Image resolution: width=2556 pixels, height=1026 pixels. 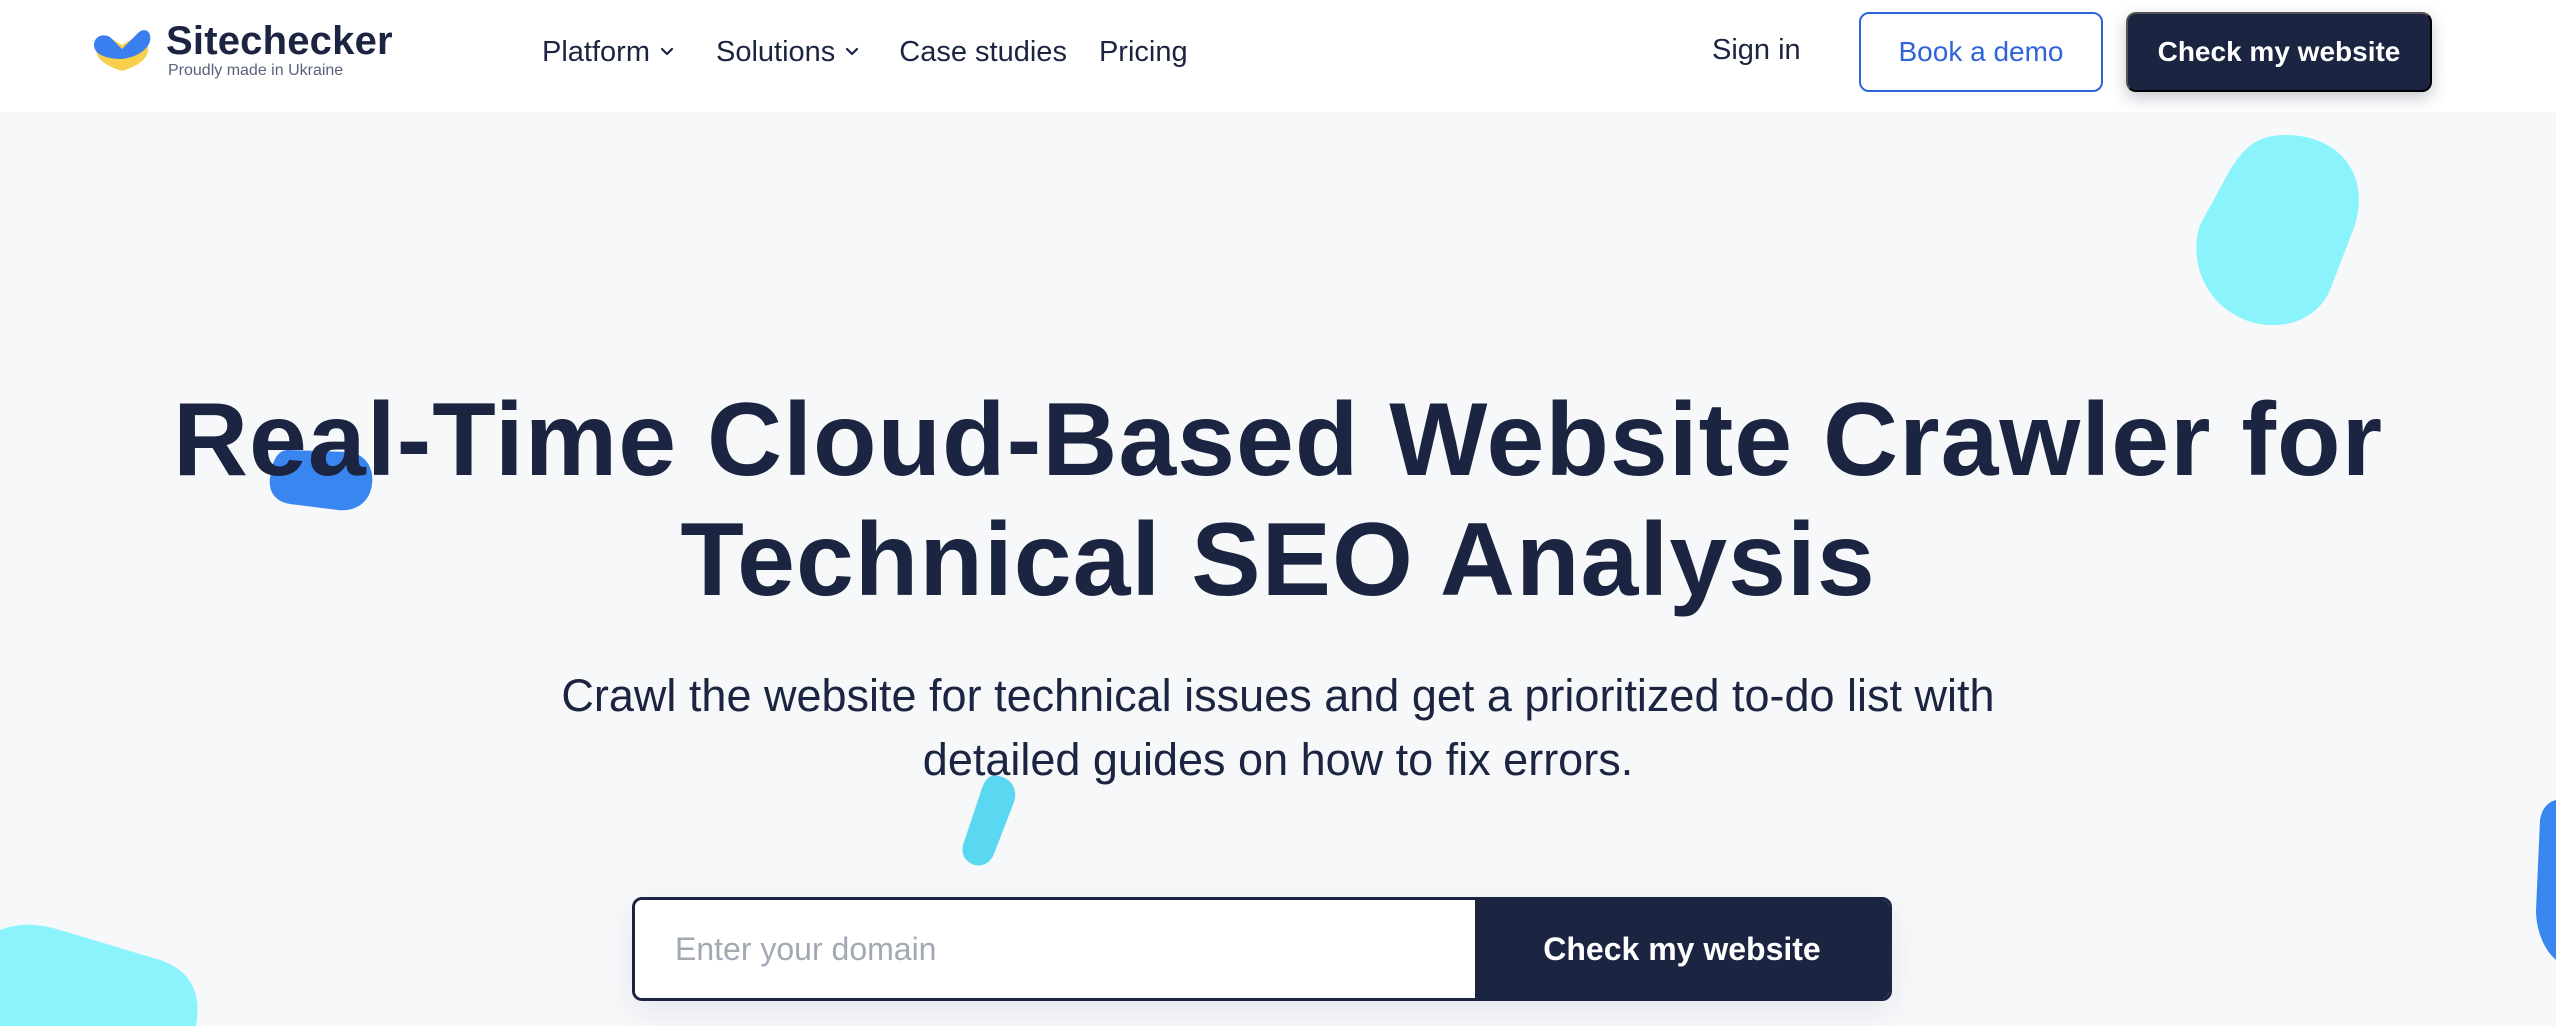 I want to click on brand-name: Sitechecker, so click(x=279, y=41).